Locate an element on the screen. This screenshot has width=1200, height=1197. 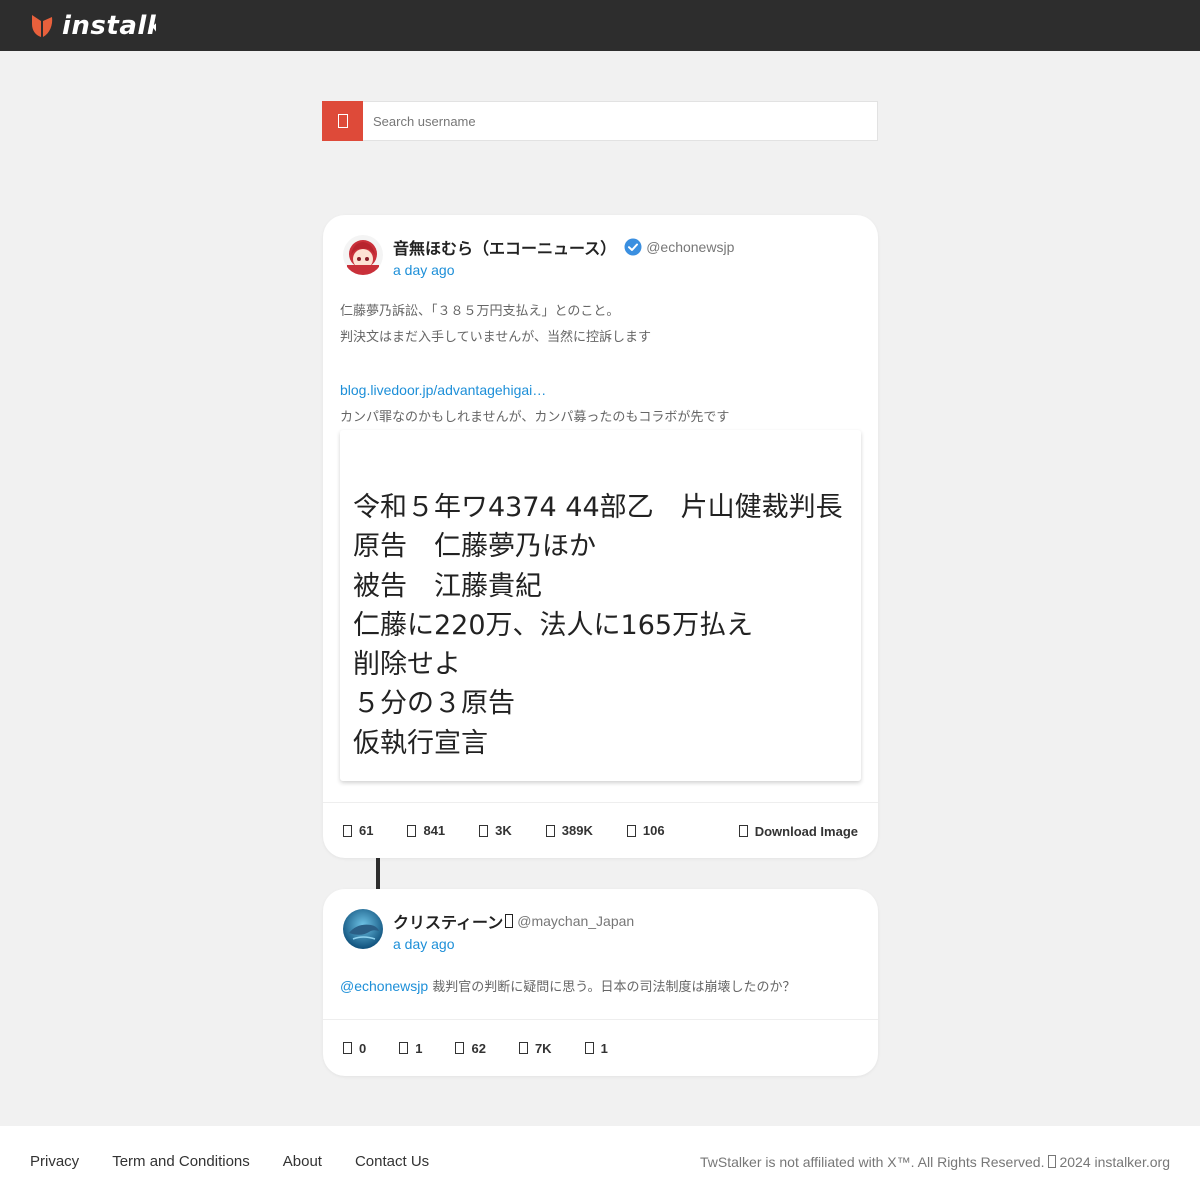
download-icon is located at coordinates (743, 831).